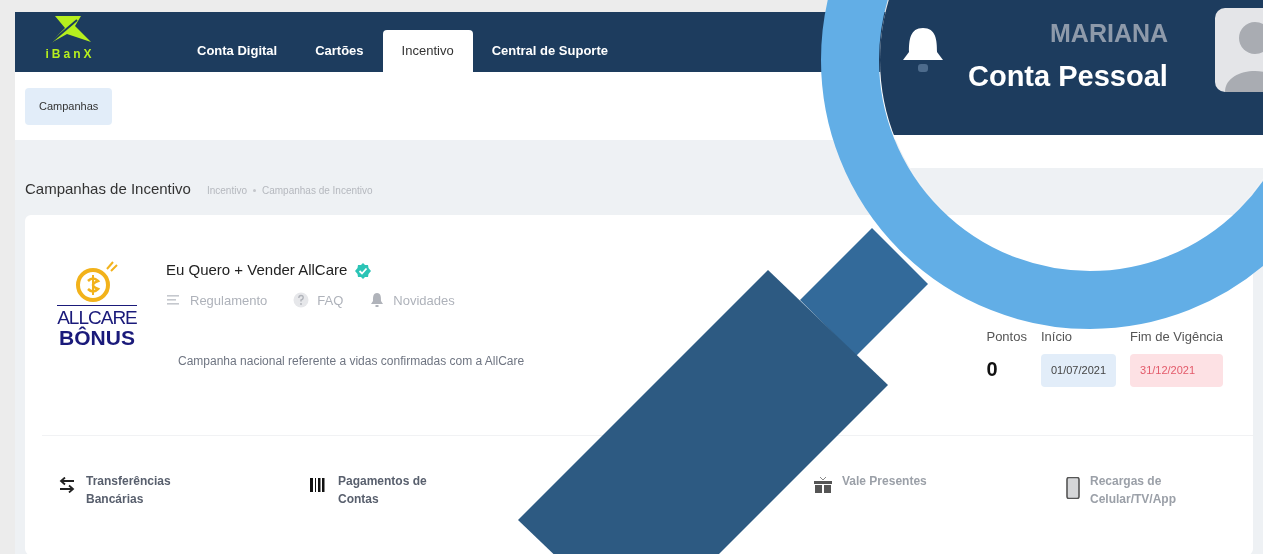  I want to click on phone-icon, so click(1073, 487).